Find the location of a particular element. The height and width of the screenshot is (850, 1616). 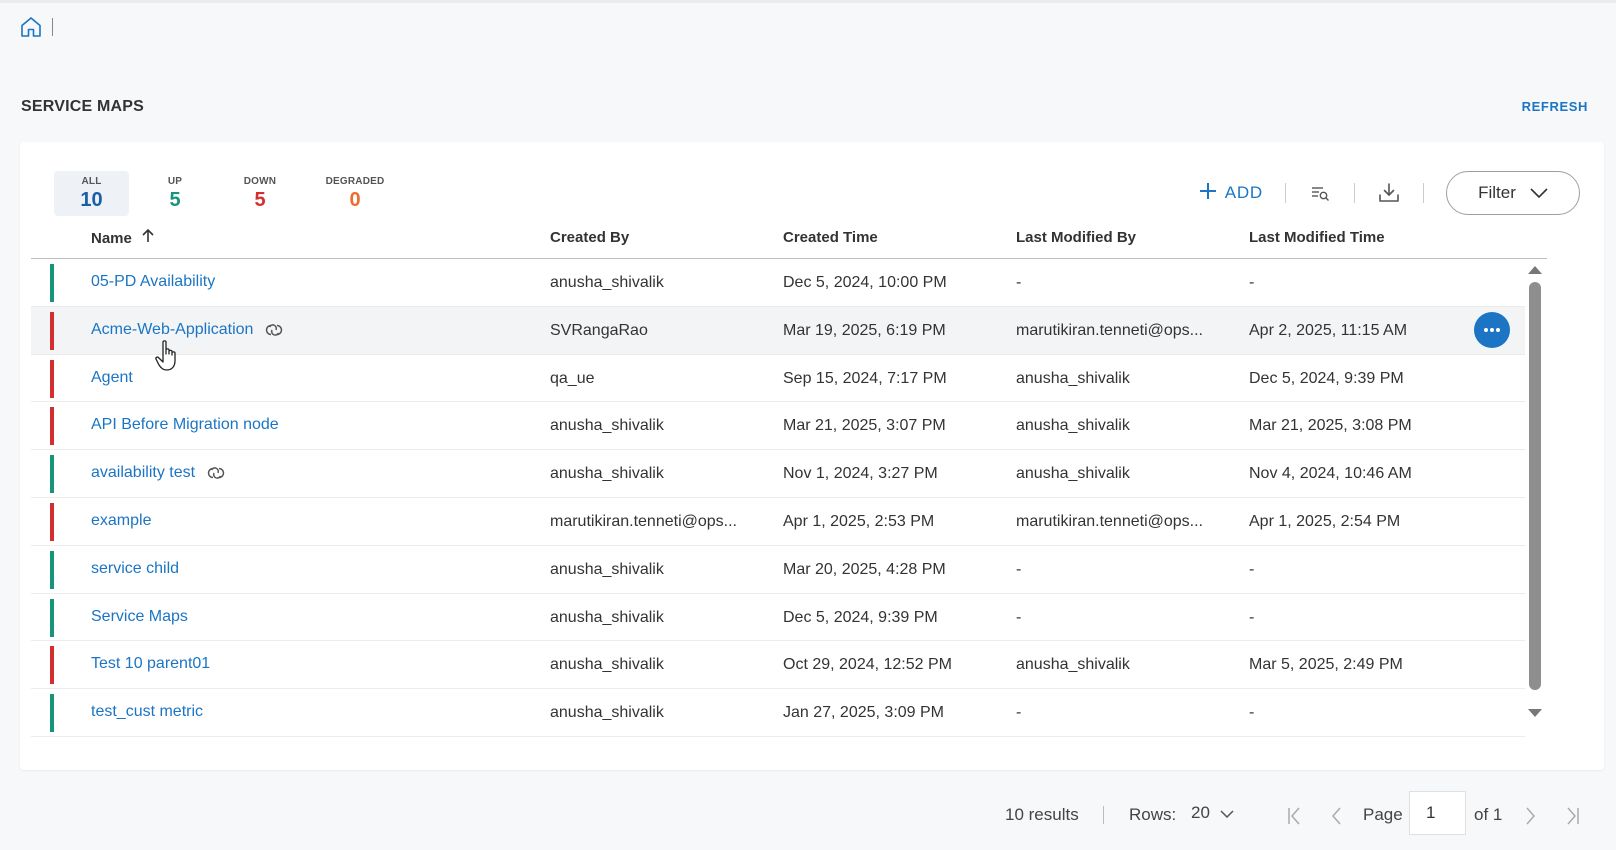

next-page-icon is located at coordinates (1530, 816).